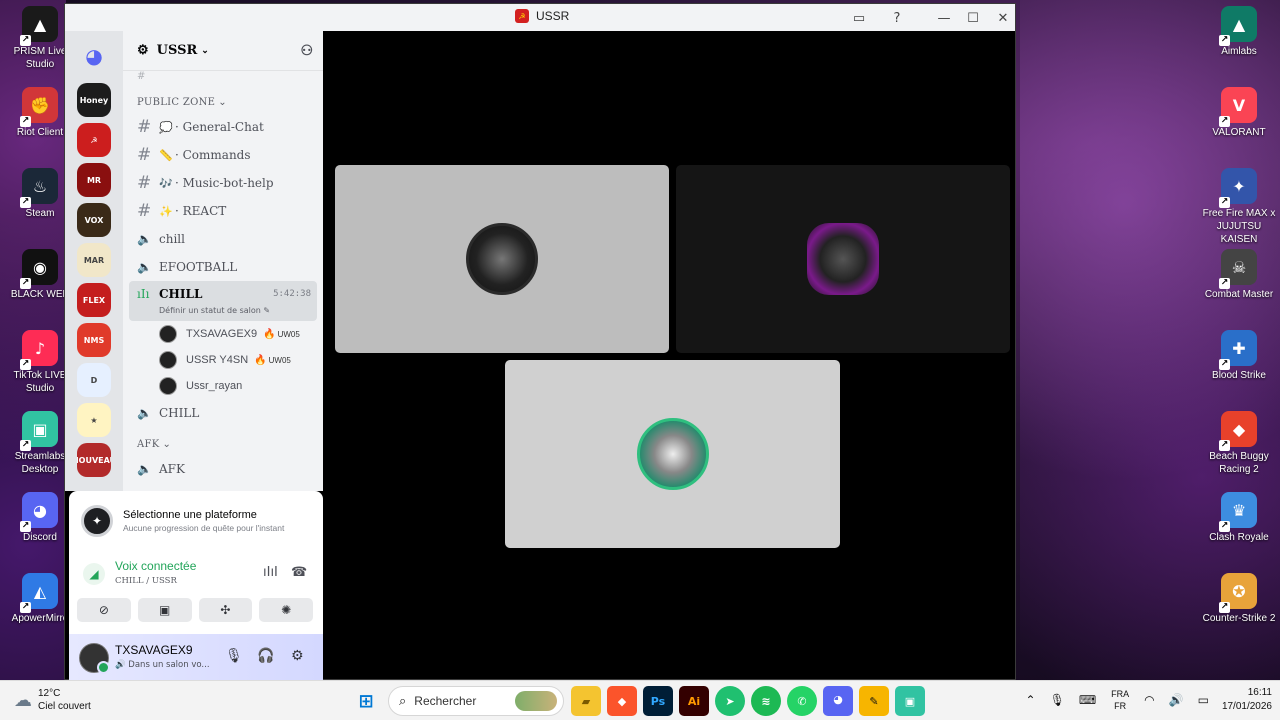 The image size is (1280, 720). Describe the element at coordinates (214, 310) in the screenshot. I see `channel-status-prompt: Définir un statut de salon ✎` at that location.